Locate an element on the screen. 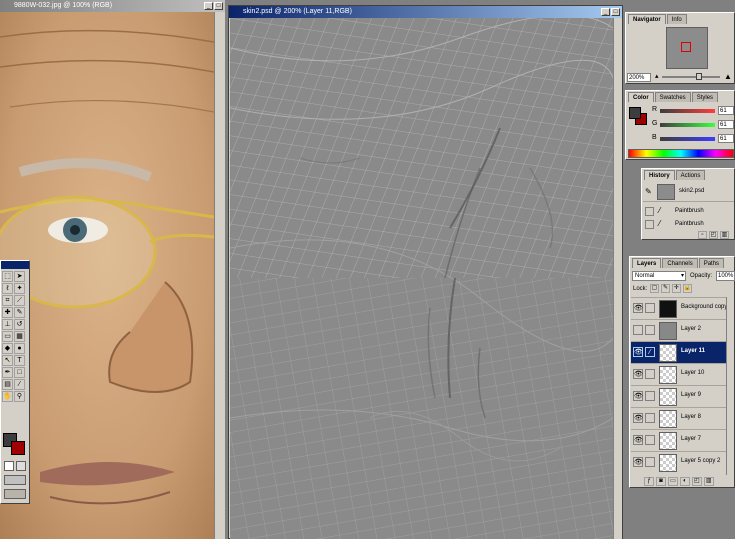 This screenshot has width=735, height=539. lock-image-icon: ✎ is located at coordinates (665, 288).